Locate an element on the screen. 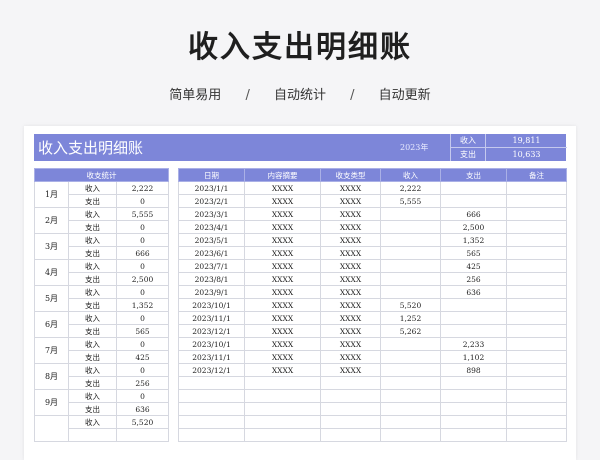 This screenshot has height=460, width=600. month-cell: 2月 is located at coordinates (51, 220).